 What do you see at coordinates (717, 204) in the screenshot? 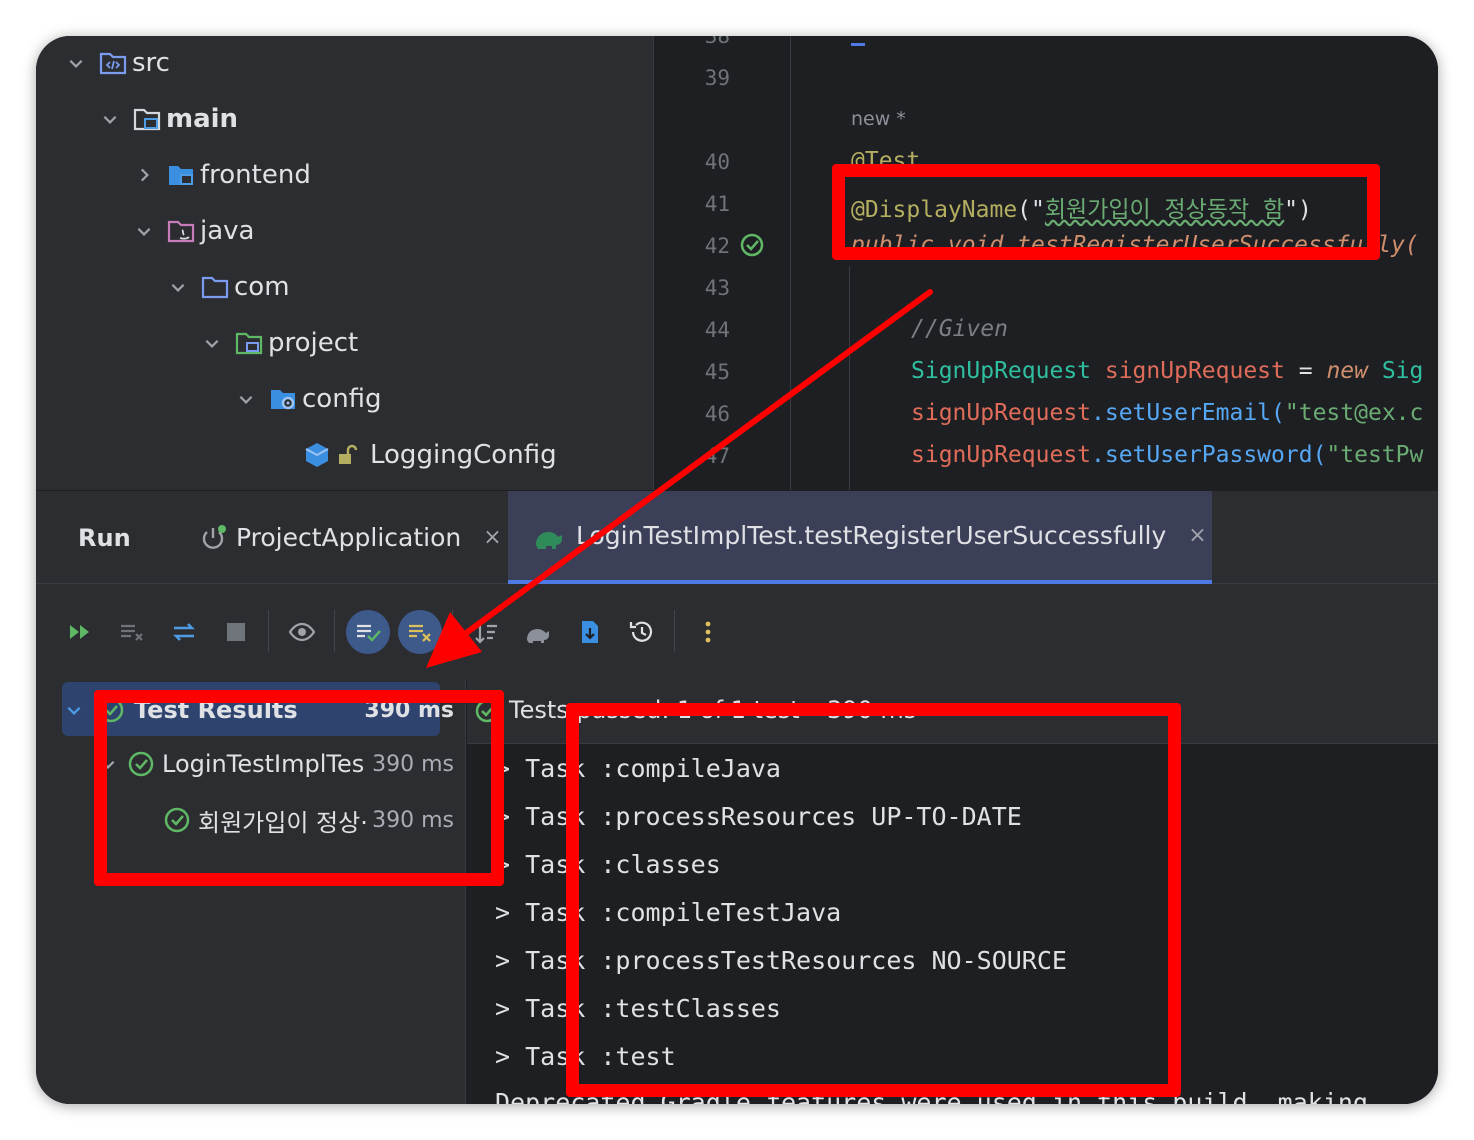
I see `line-number: 41` at bounding box center [717, 204].